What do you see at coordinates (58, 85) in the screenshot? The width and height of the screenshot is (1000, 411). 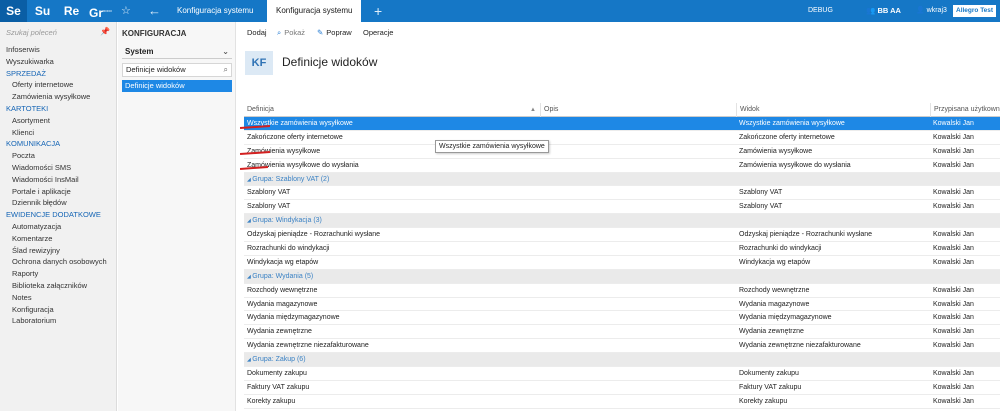 I see `sidebar-item: Oferty internetowe` at bounding box center [58, 85].